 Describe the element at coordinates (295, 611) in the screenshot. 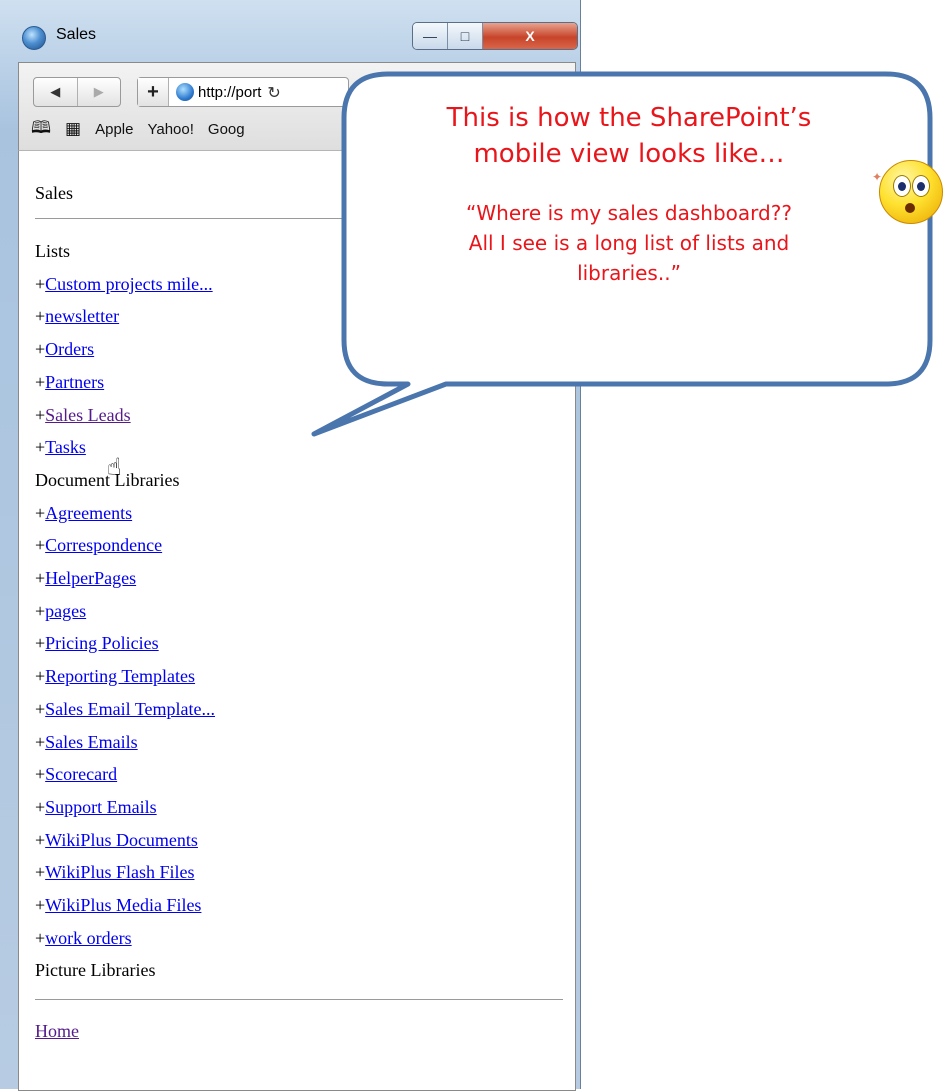

I see `list-item: +pages` at that location.